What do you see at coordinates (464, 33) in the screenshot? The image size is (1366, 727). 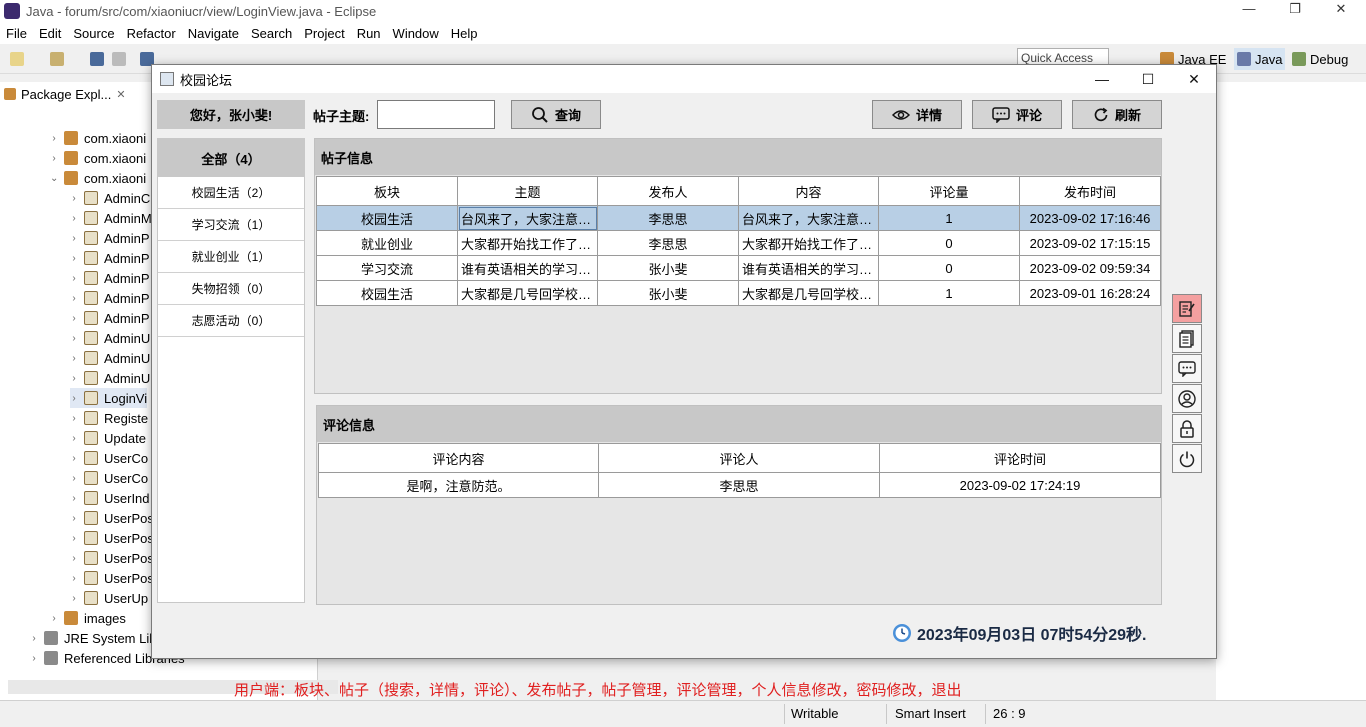 I see `menu-help: Help` at bounding box center [464, 33].